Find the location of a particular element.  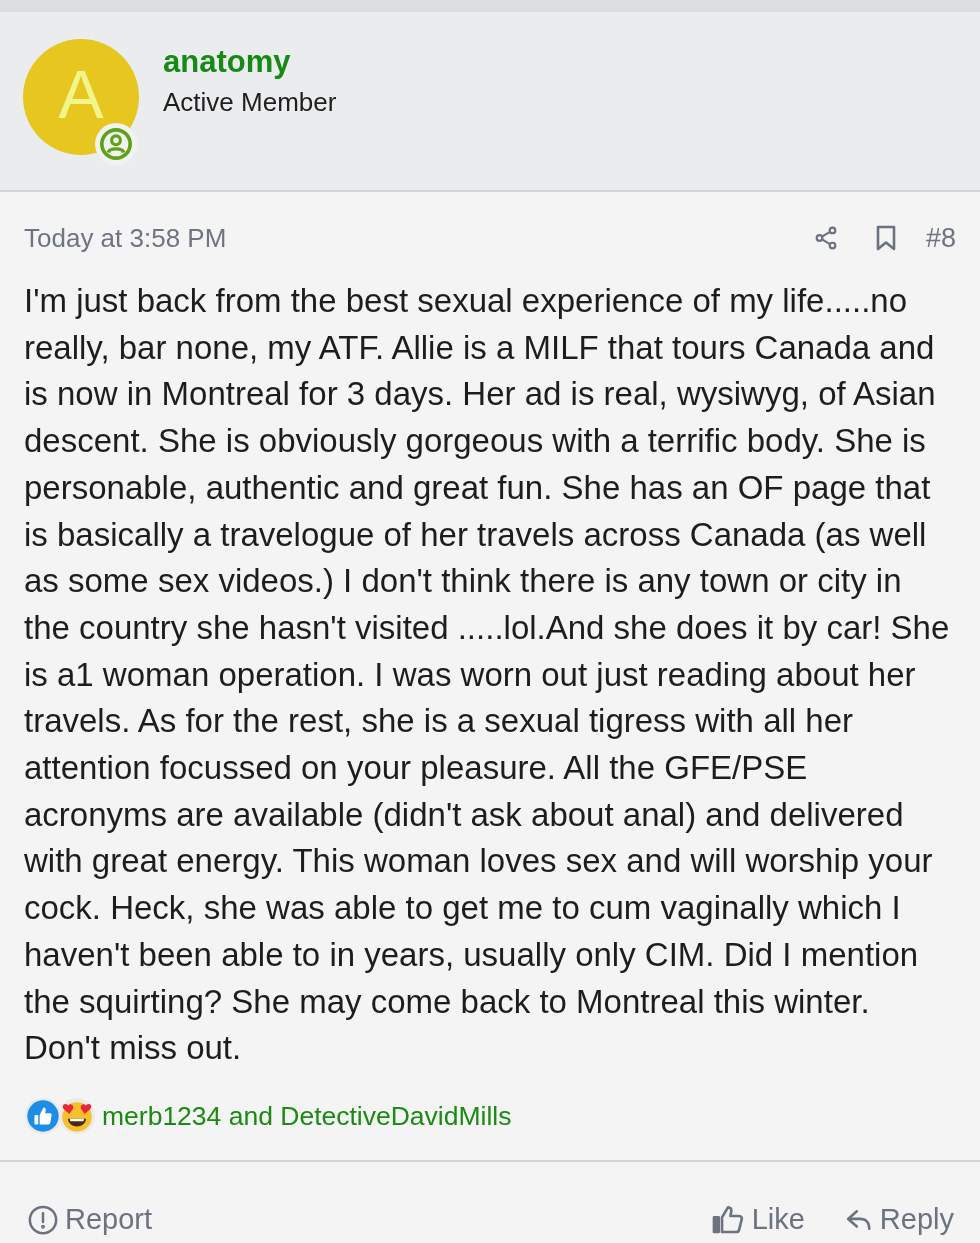

heart-eyes-emoji-icon is located at coordinates (77, 1115).